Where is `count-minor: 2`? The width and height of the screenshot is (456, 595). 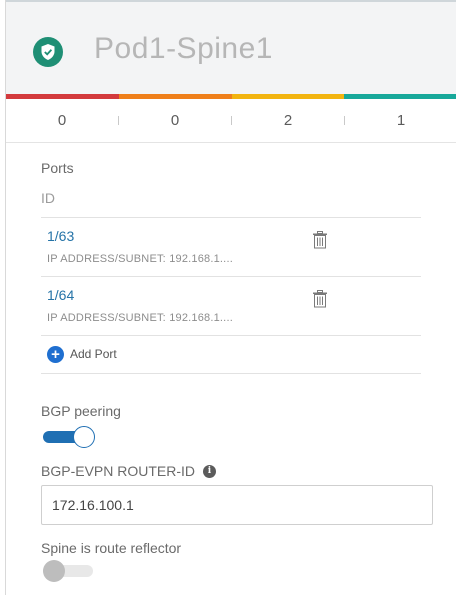 count-minor: 2 is located at coordinates (288, 120).